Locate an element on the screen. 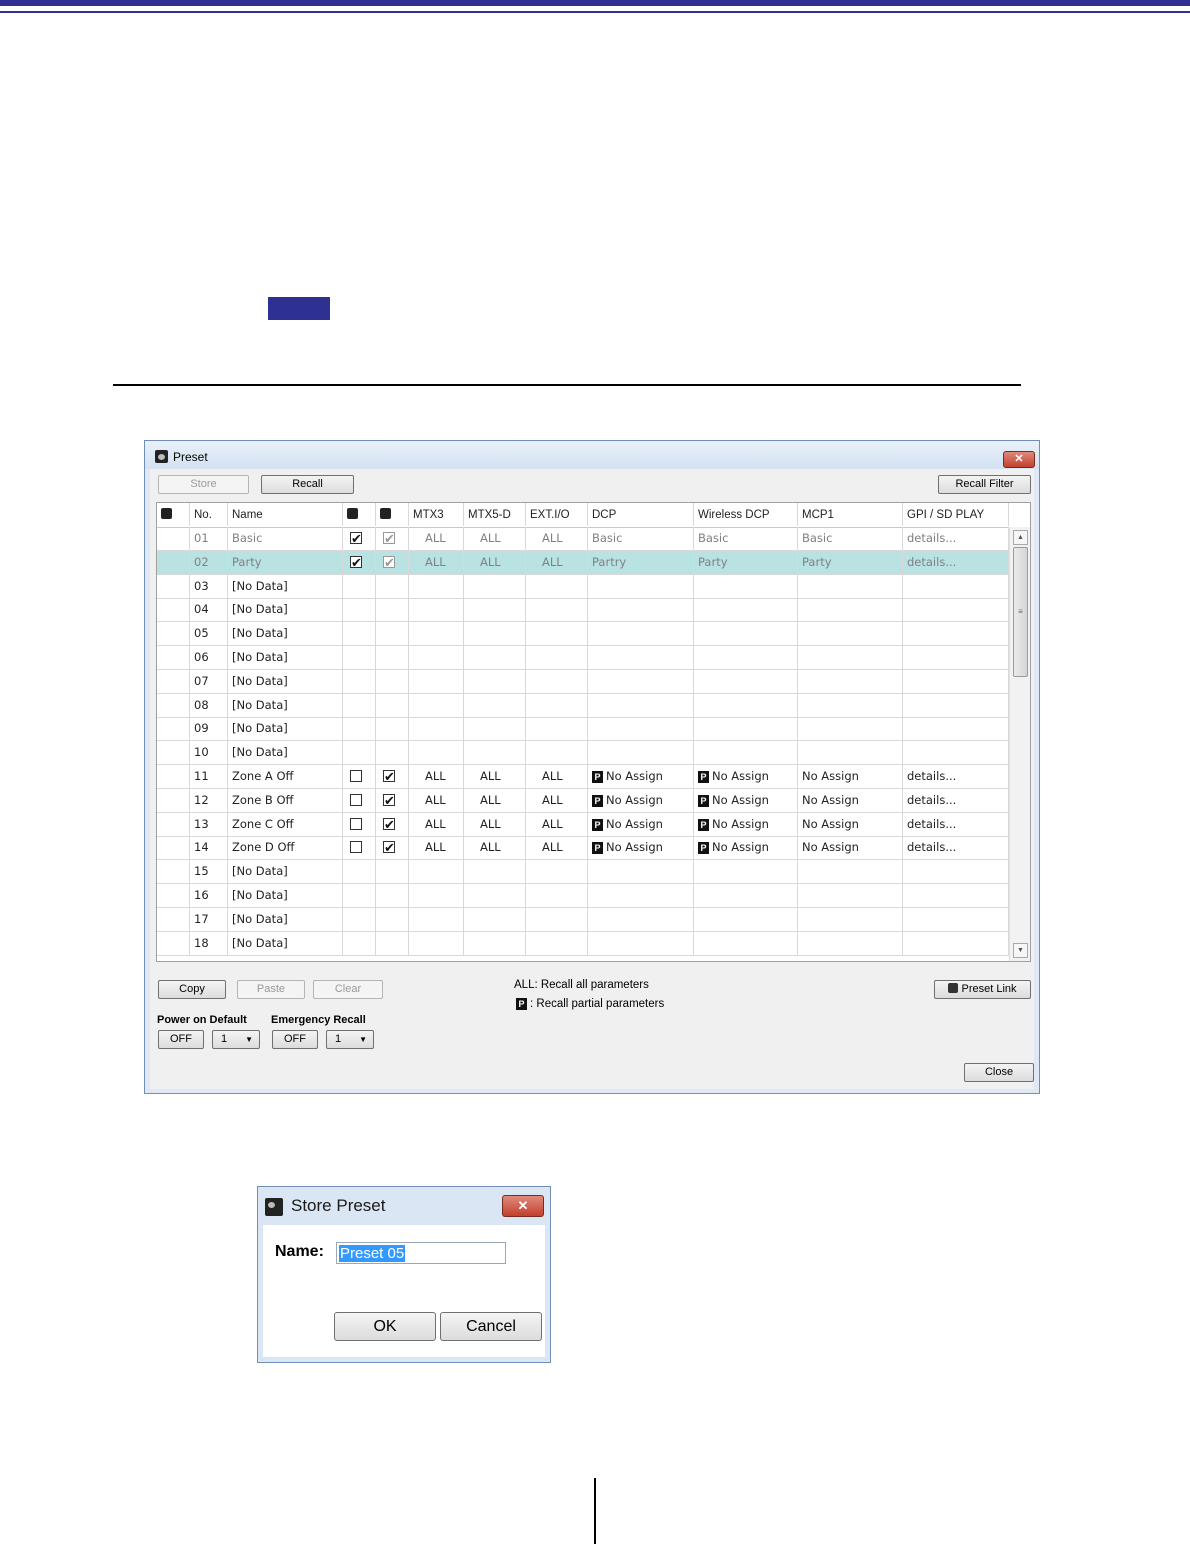  table-row: 17 [No Data] is located at coordinates (583, 919).